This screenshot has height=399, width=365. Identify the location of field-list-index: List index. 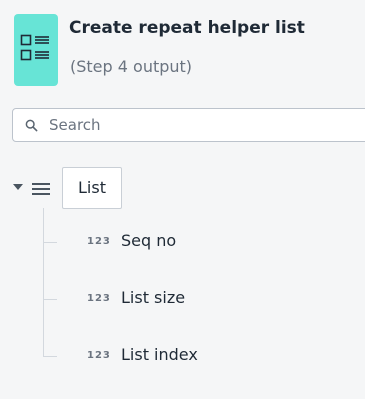
(159, 354).